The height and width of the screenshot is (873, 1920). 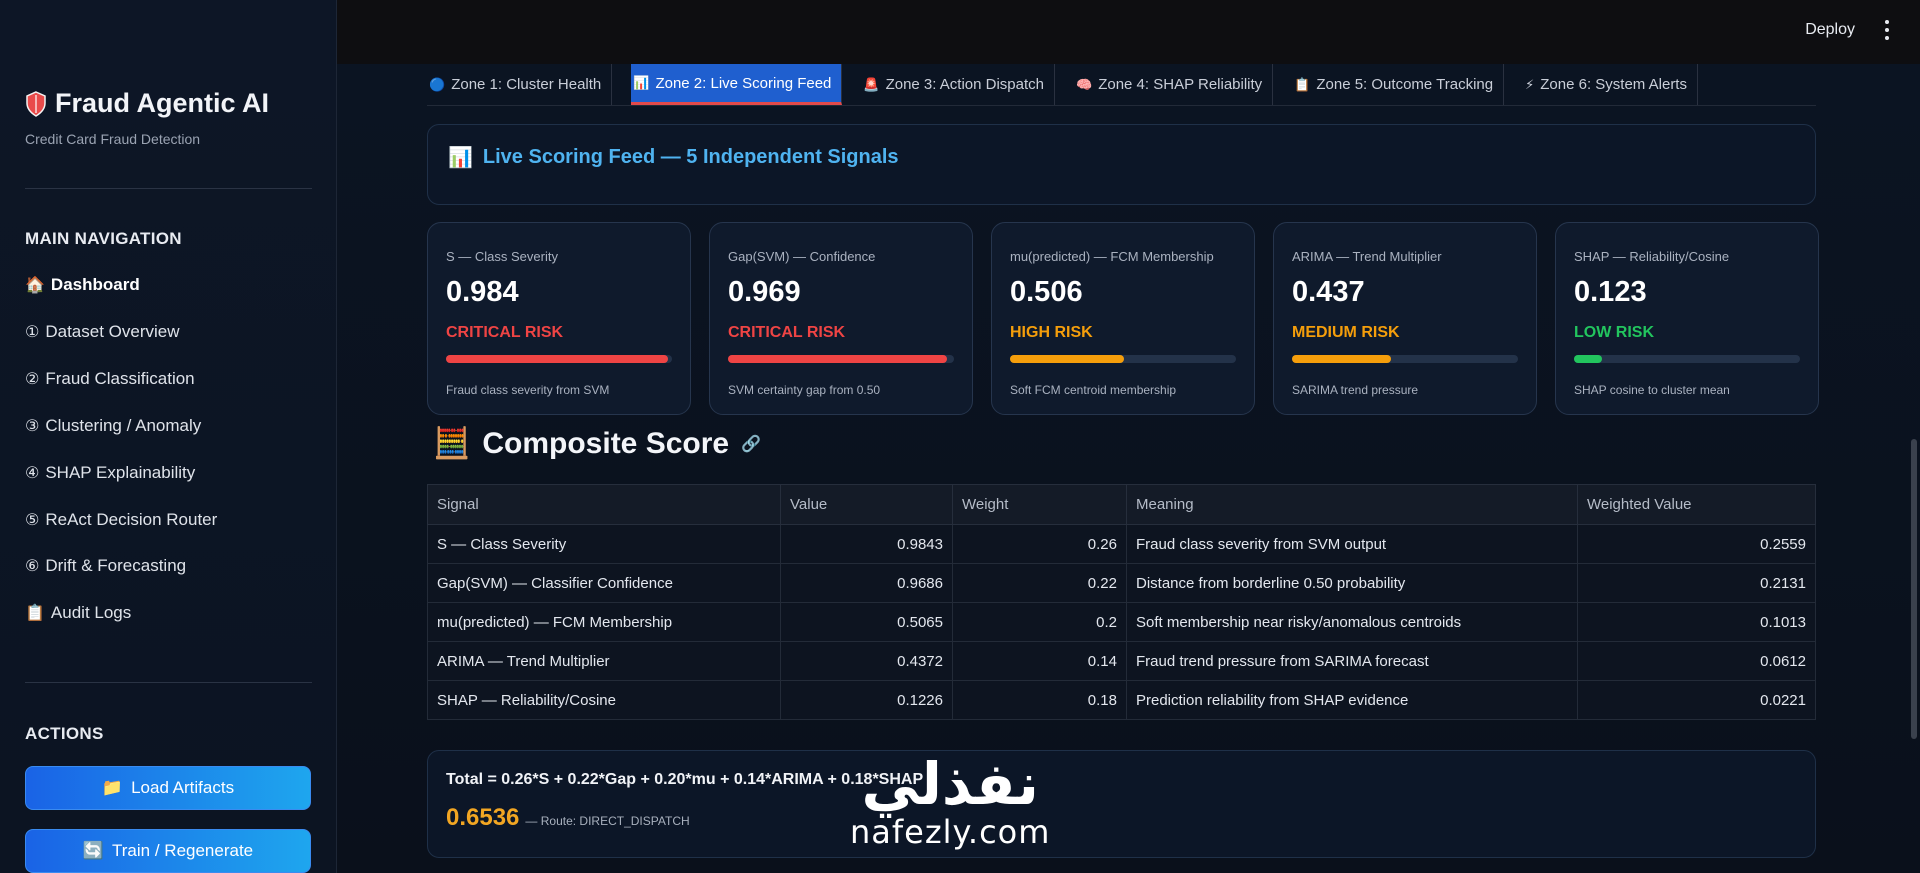 I want to click on nav-item-dataset-overview: ① Dataset Overview, so click(x=102, y=332).